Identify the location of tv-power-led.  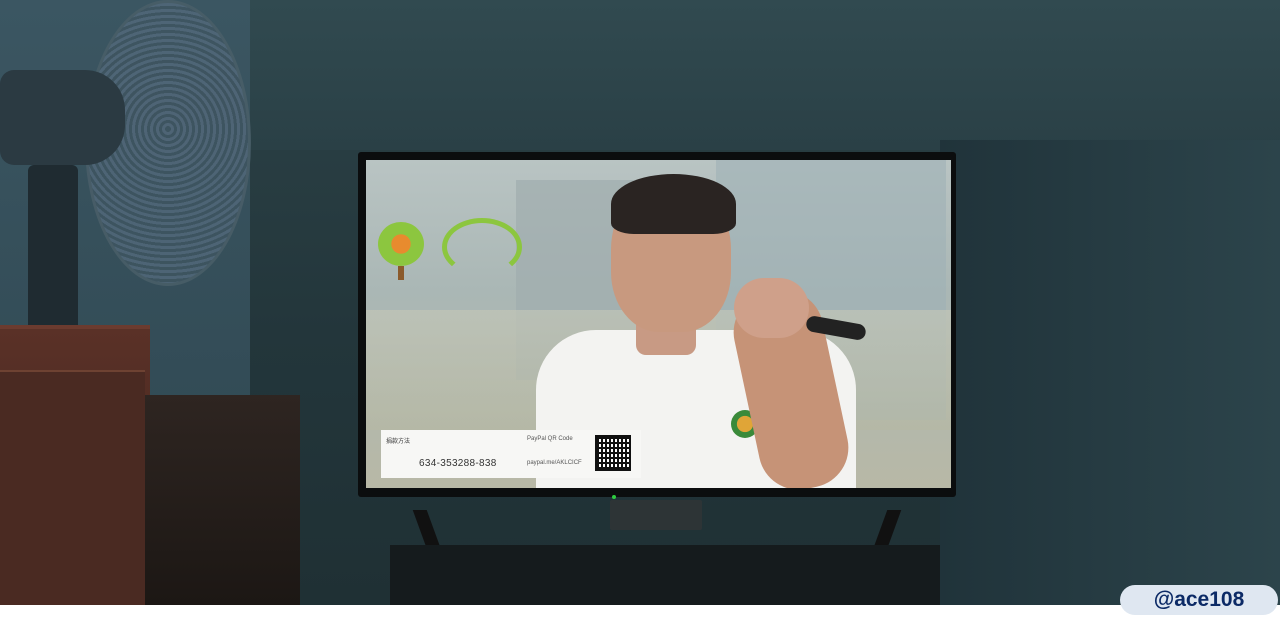
(614, 497).